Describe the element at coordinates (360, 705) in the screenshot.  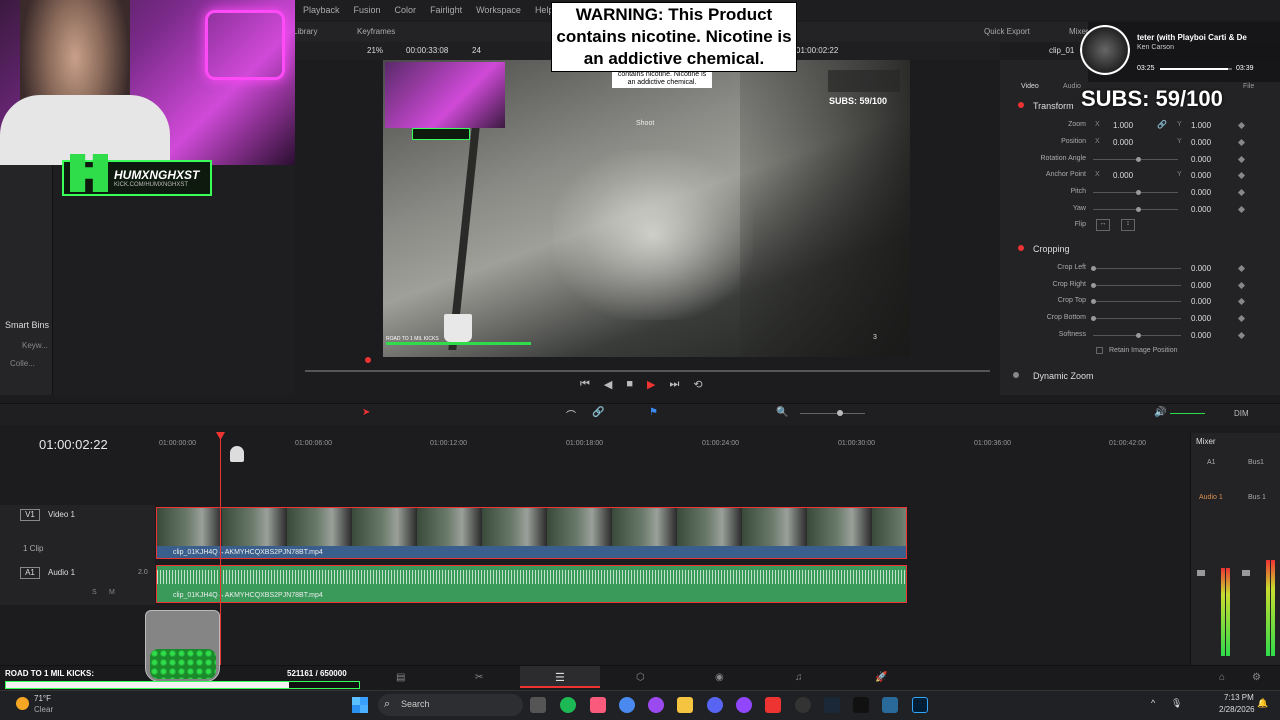
I see `windows-start-icon` at that location.